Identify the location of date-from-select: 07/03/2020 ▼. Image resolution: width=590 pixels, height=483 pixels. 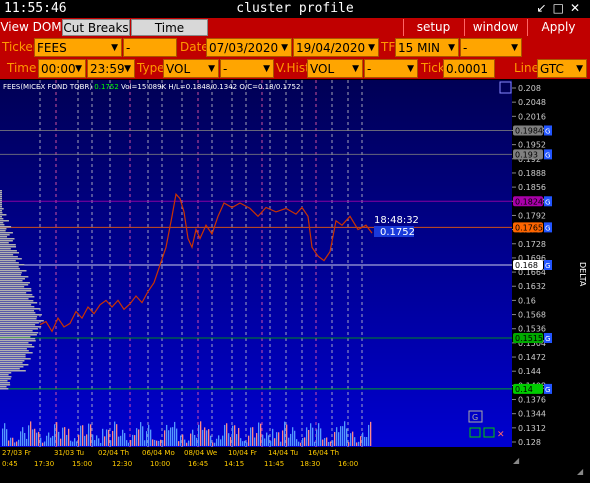
(249, 47).